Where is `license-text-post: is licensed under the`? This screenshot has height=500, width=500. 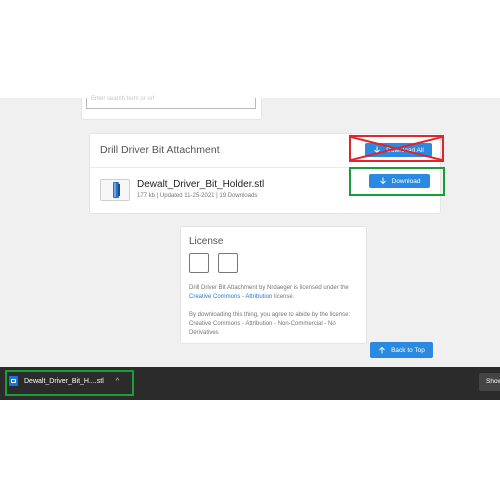 license-text-post: is licensed under the is located at coordinates (321, 288).